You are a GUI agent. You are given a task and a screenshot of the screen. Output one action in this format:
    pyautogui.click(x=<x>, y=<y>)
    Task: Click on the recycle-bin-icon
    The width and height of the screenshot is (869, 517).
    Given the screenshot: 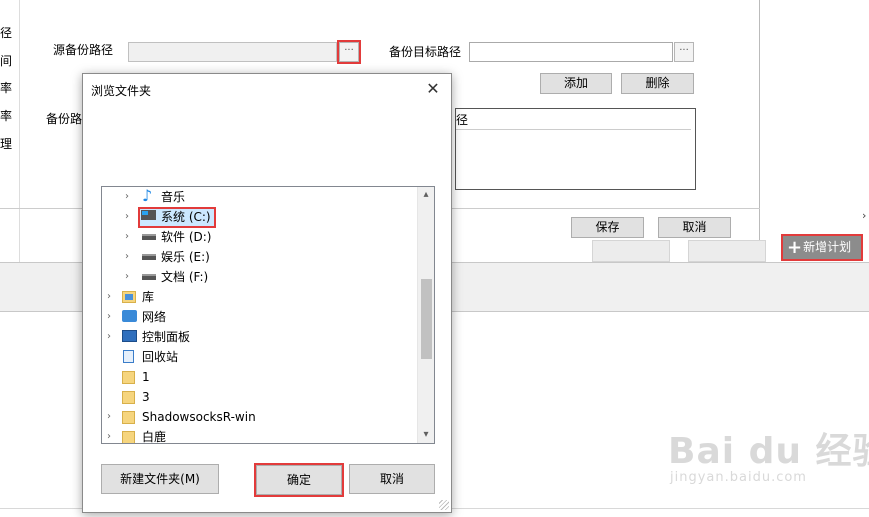 What is the action you would take?
    pyautogui.click(x=128, y=356)
    